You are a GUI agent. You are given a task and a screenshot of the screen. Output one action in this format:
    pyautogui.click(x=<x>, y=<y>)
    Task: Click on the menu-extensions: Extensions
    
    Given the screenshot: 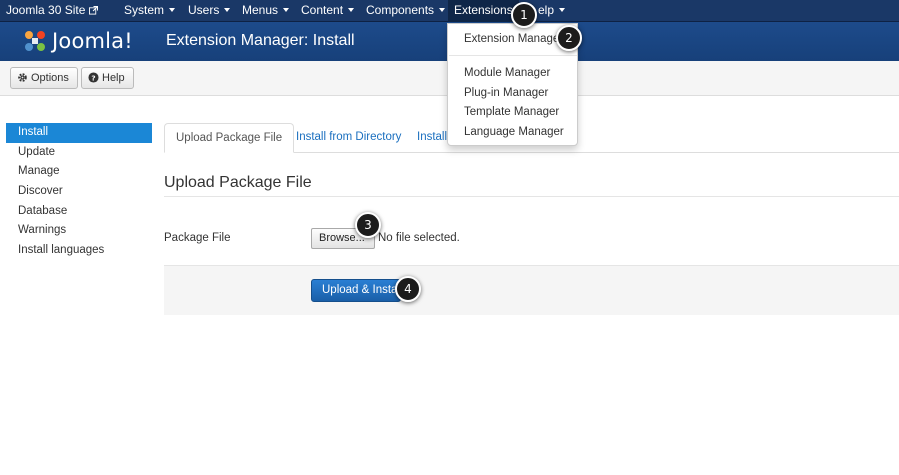 What is the action you would take?
    pyautogui.click(x=483, y=11)
    